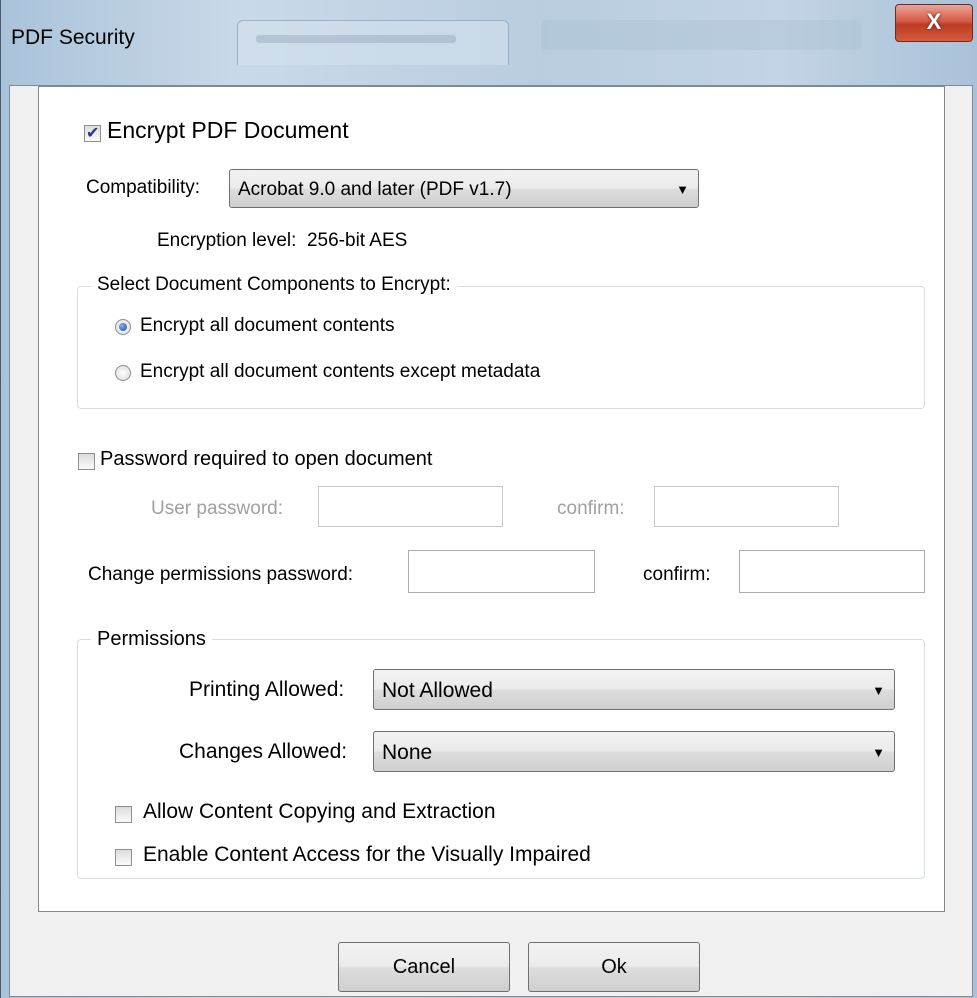 The width and height of the screenshot is (977, 998). I want to click on close-icon: X, so click(934, 21).